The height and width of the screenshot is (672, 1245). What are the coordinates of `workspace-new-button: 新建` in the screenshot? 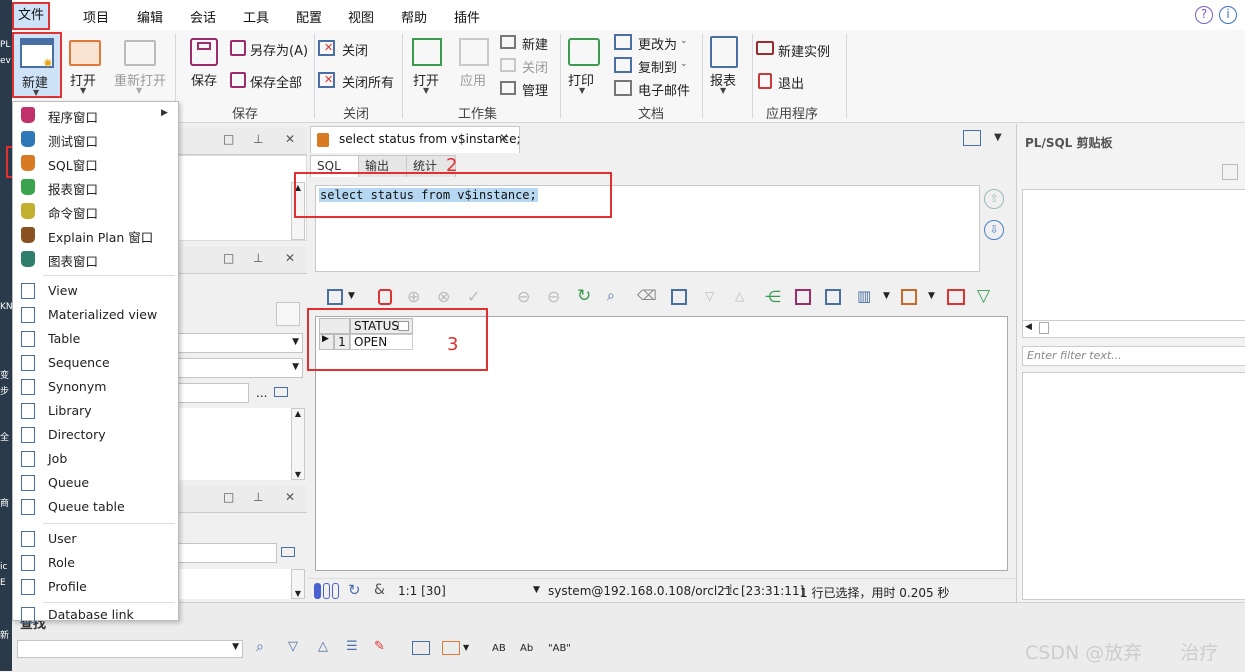 It's located at (530, 42).